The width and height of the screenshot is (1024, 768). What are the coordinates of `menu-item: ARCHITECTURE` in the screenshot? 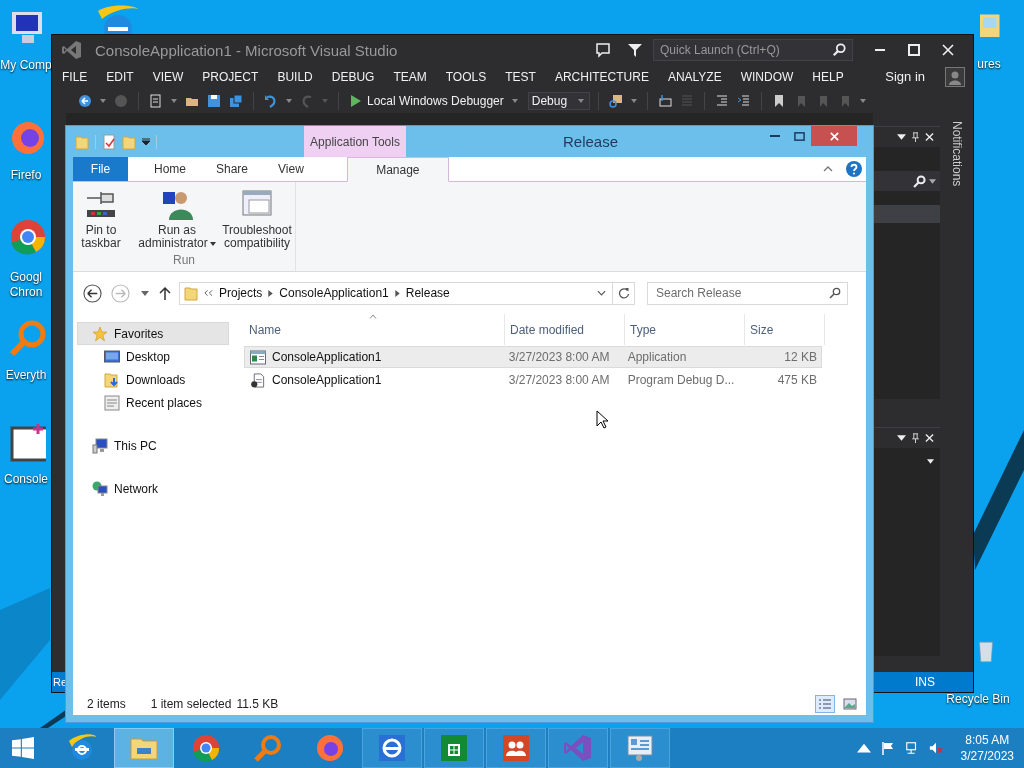 It's located at (601, 76).